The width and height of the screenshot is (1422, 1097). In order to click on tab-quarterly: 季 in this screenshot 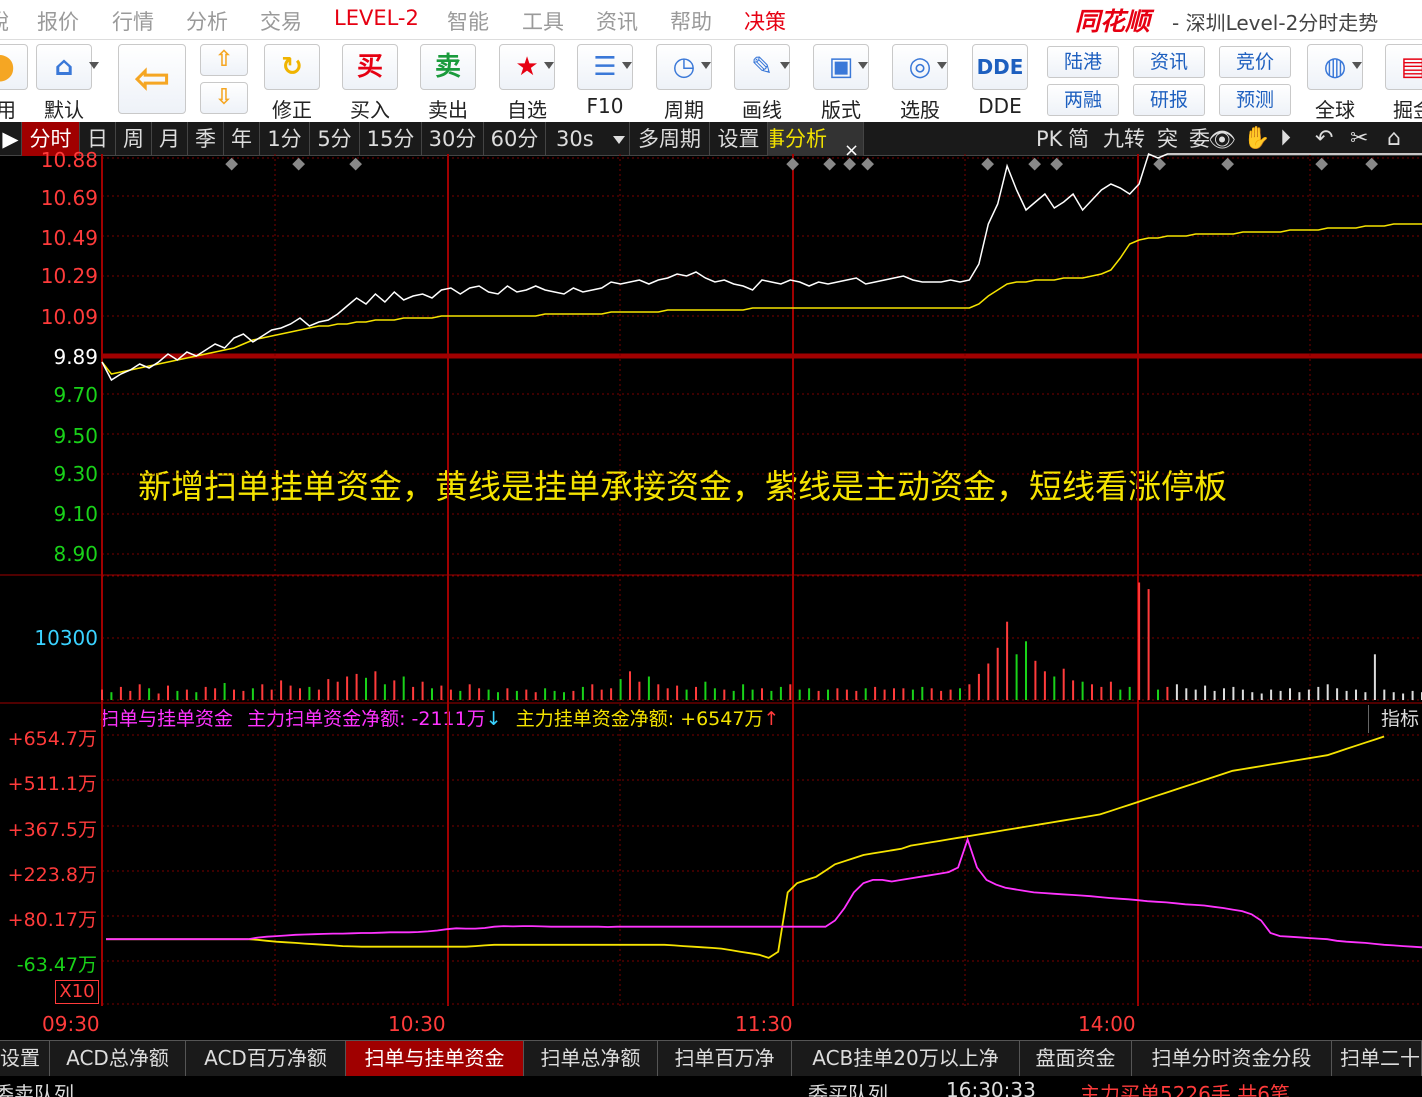, I will do `click(206, 139)`.